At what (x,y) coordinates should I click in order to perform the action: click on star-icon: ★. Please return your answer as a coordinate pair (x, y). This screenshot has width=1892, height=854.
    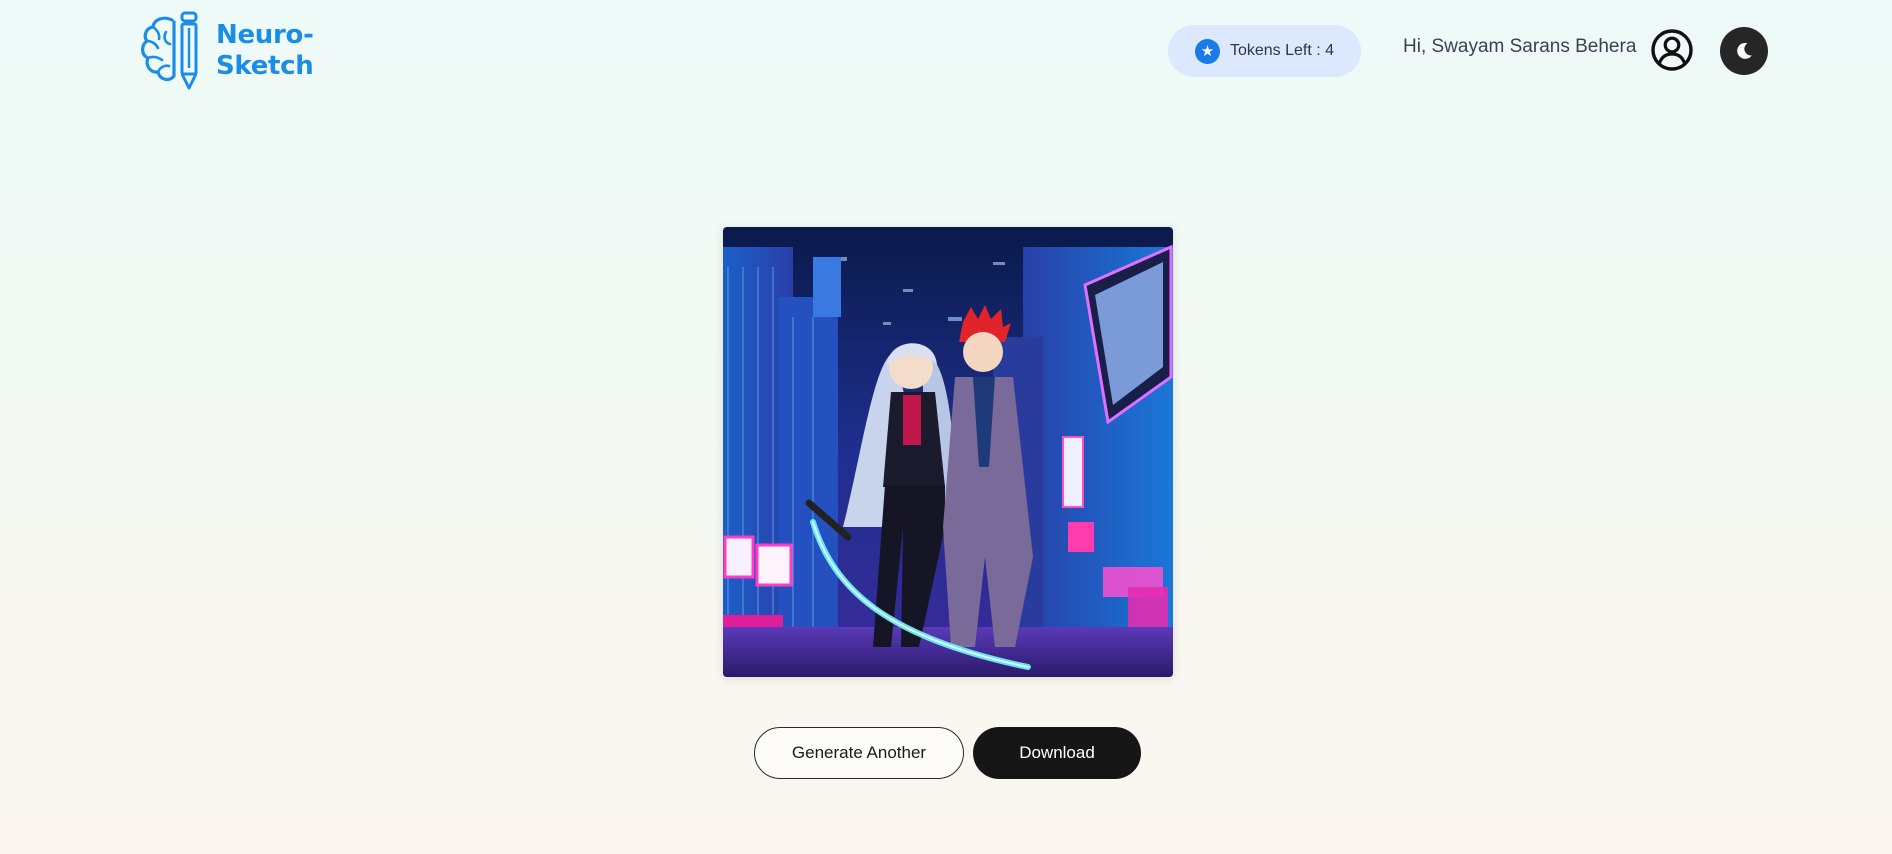
    Looking at the image, I should click on (1207, 51).